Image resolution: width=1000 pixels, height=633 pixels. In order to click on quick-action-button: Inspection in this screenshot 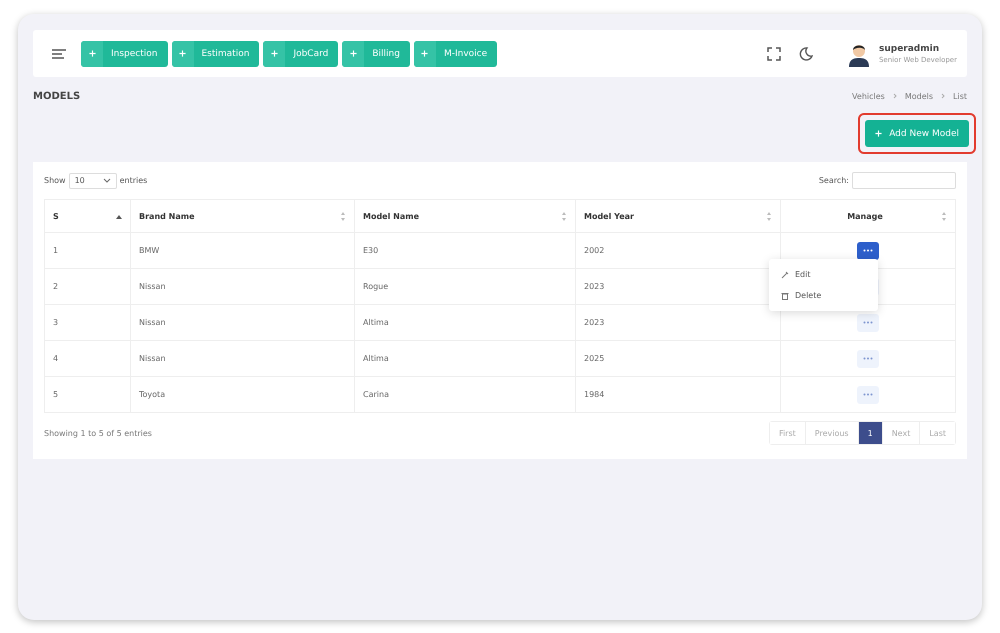, I will do `click(124, 53)`.